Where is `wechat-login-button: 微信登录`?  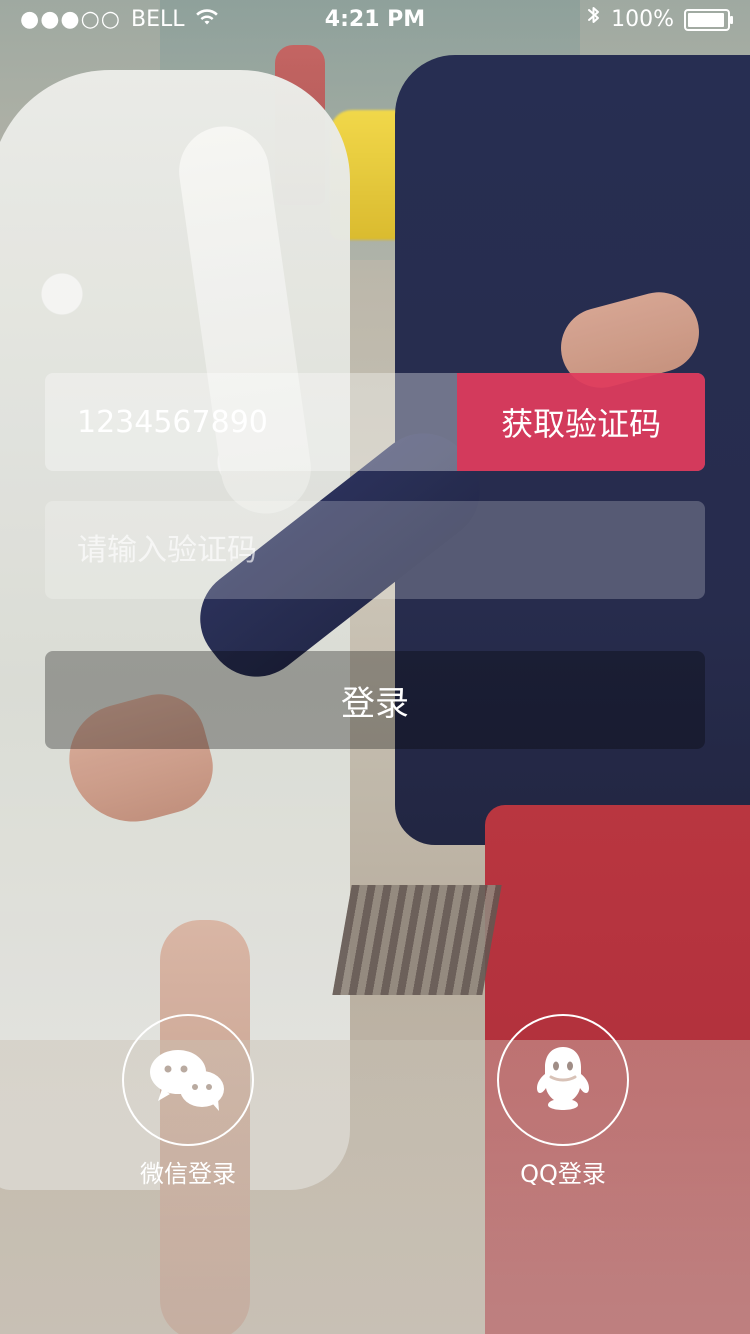
wechat-login-button: 微信登录 is located at coordinates (188, 1100).